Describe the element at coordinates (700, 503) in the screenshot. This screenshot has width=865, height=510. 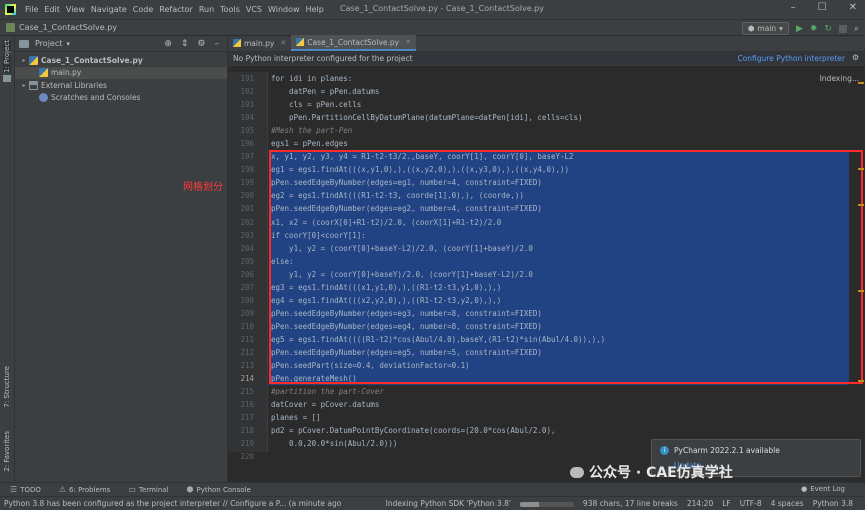
I see `caret-position: 214:20` at that location.